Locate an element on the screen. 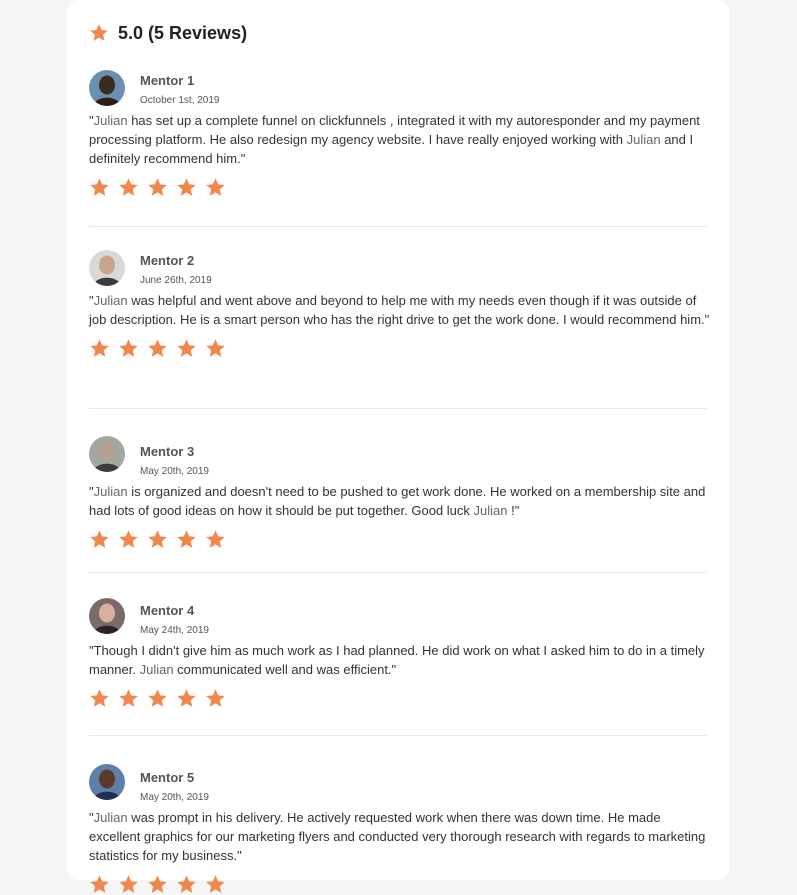  reviewer-info: Mentor 3 May 20th, 2019 is located at coordinates (174, 457).